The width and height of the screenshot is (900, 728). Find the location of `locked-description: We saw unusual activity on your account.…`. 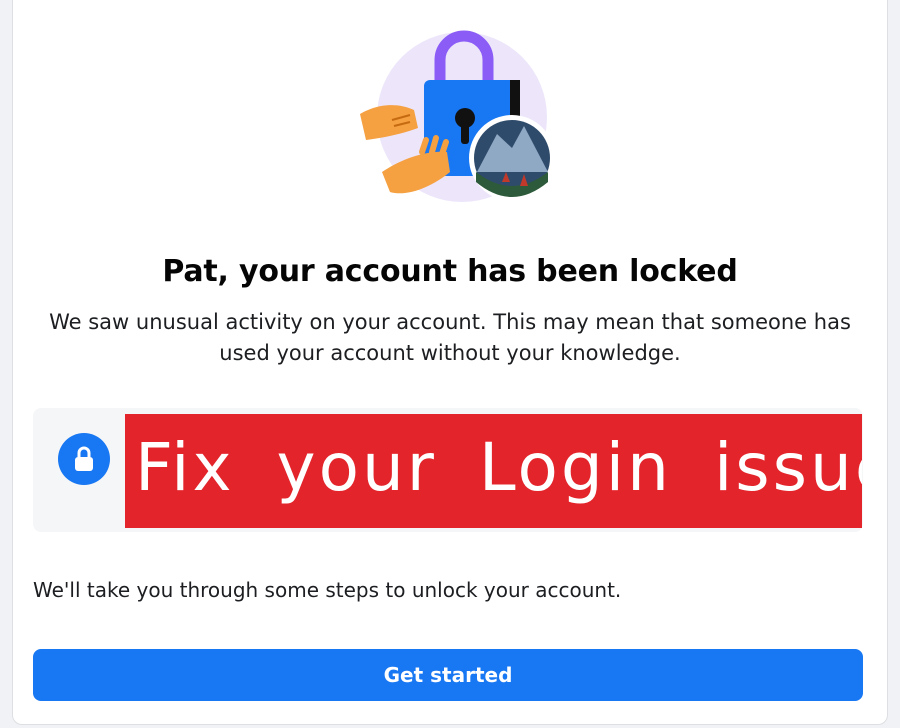

locked-description: We saw unusual activity on your account.… is located at coordinates (450, 337).